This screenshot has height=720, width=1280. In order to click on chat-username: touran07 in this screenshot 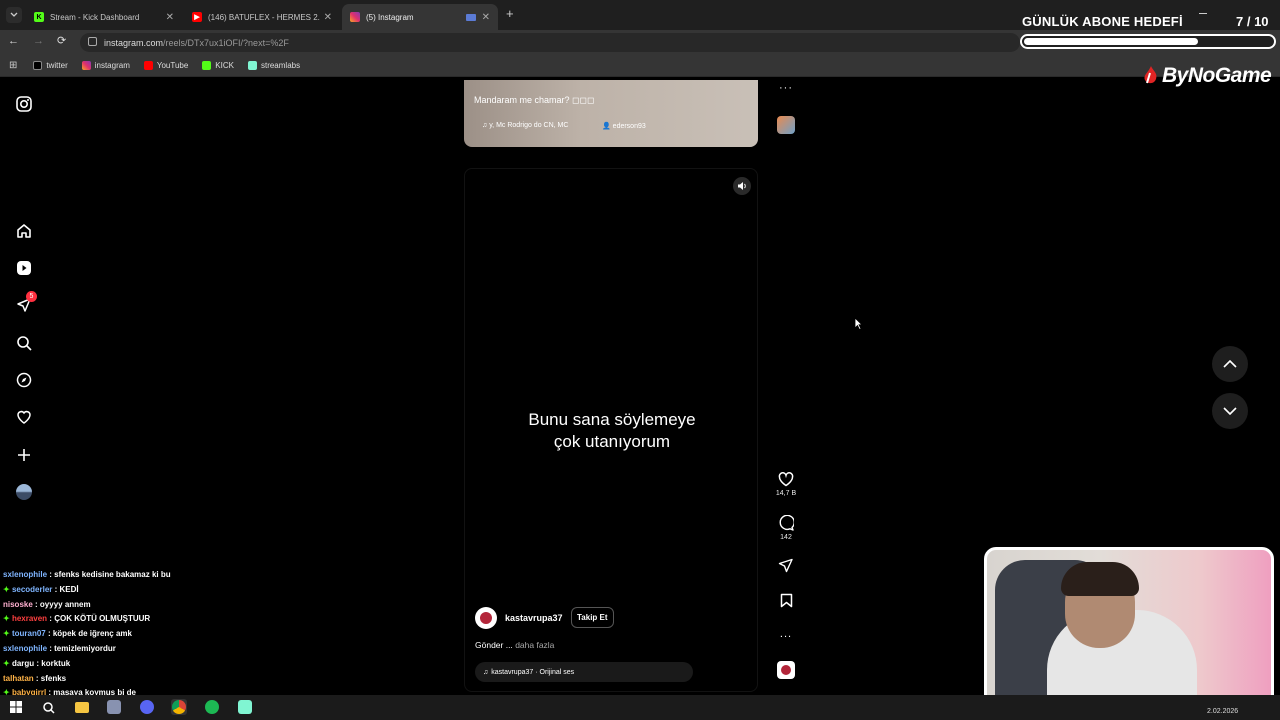, I will do `click(29, 633)`.